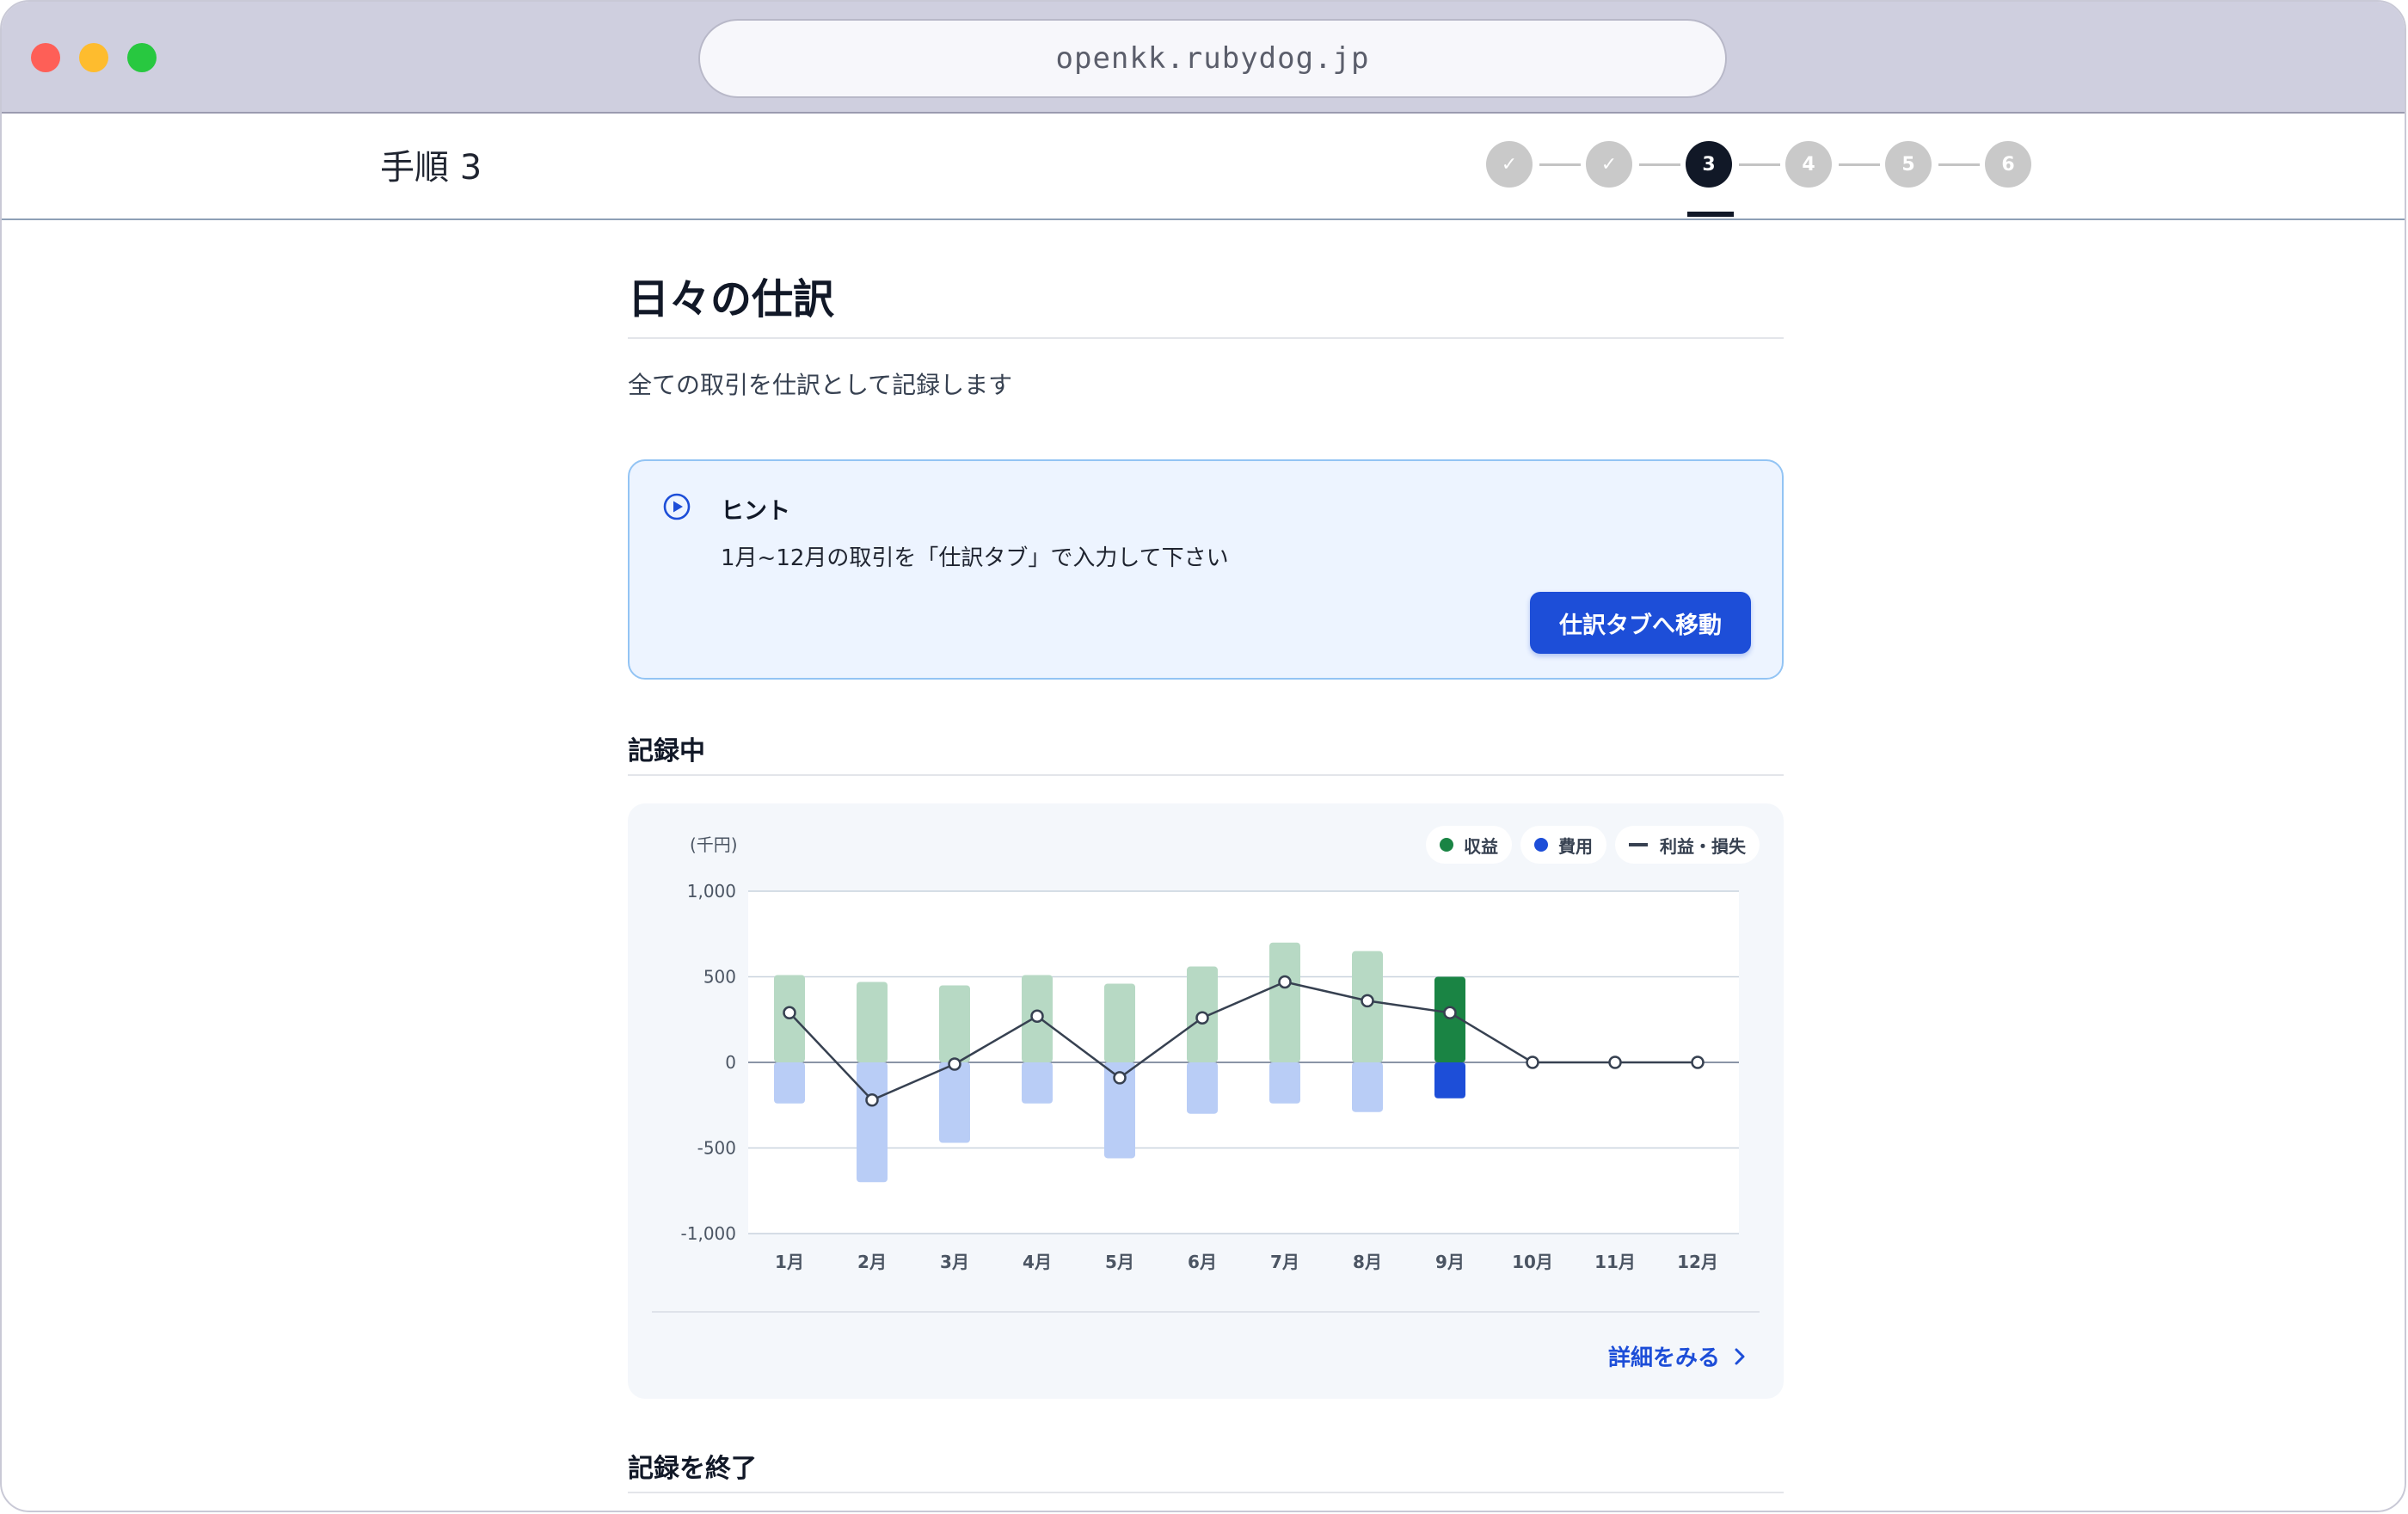  What do you see at coordinates (1709, 164) in the screenshot?
I see `step-3-current: 3` at bounding box center [1709, 164].